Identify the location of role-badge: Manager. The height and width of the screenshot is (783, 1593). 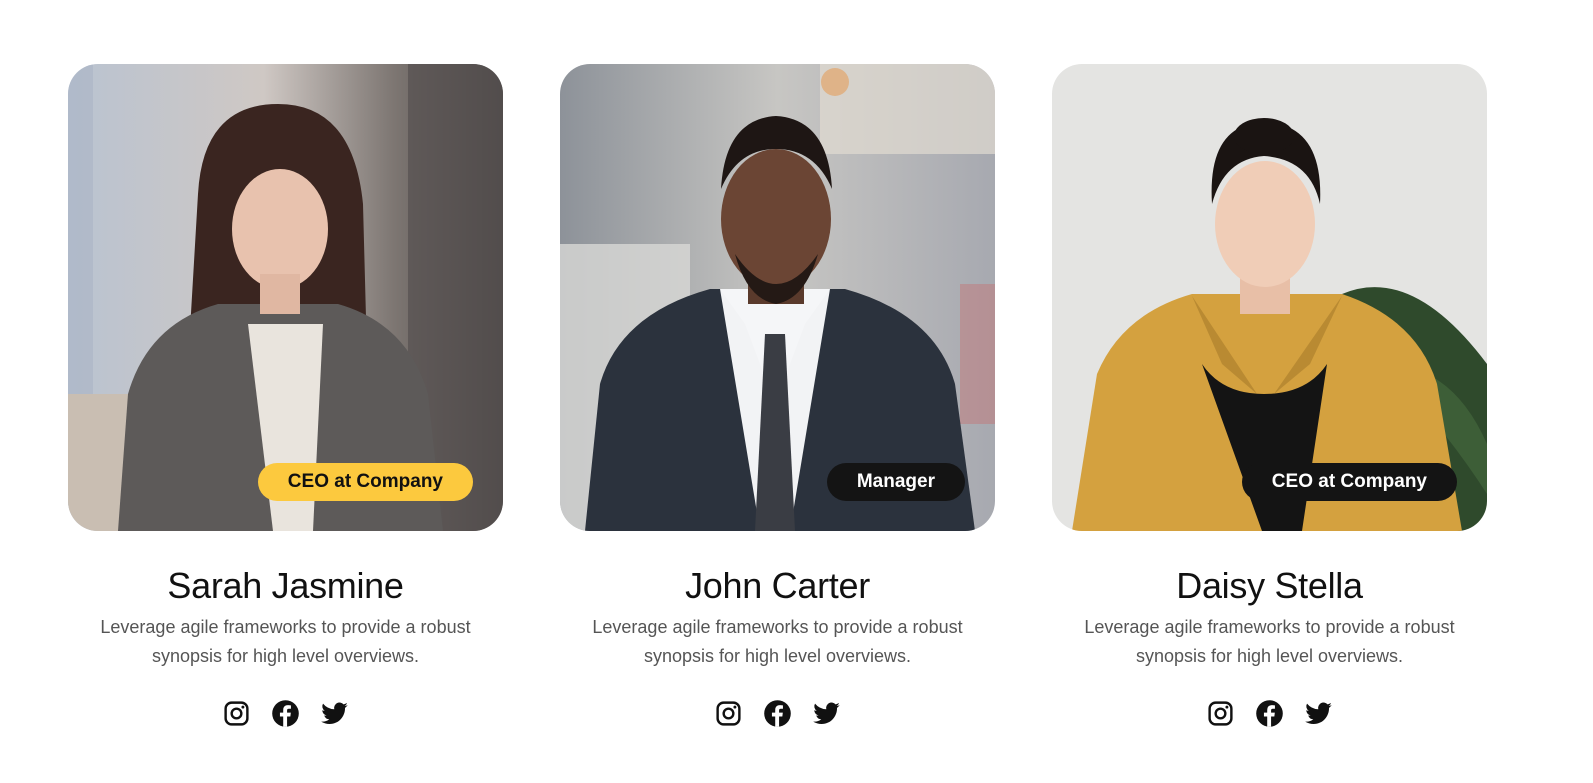
(895, 482).